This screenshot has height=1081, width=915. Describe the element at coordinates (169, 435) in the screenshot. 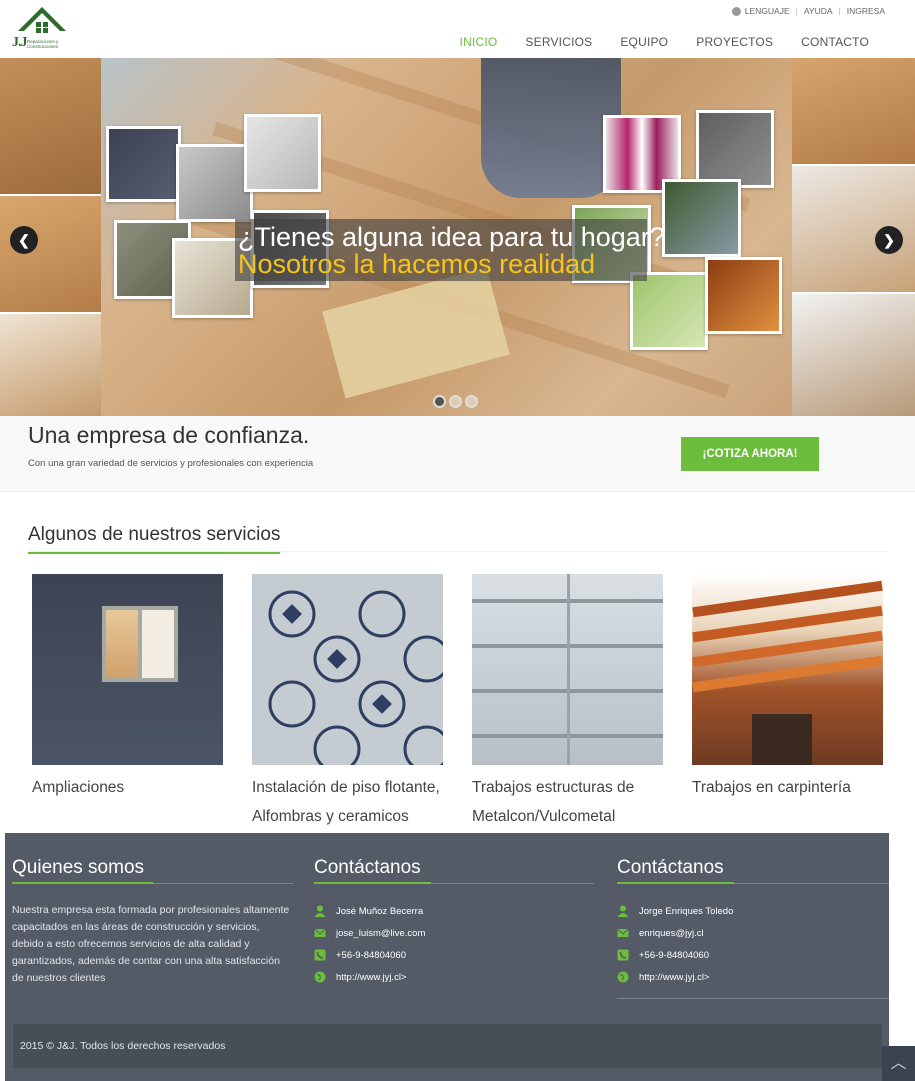

I see `band-title: Una empresa de confianza.` at that location.